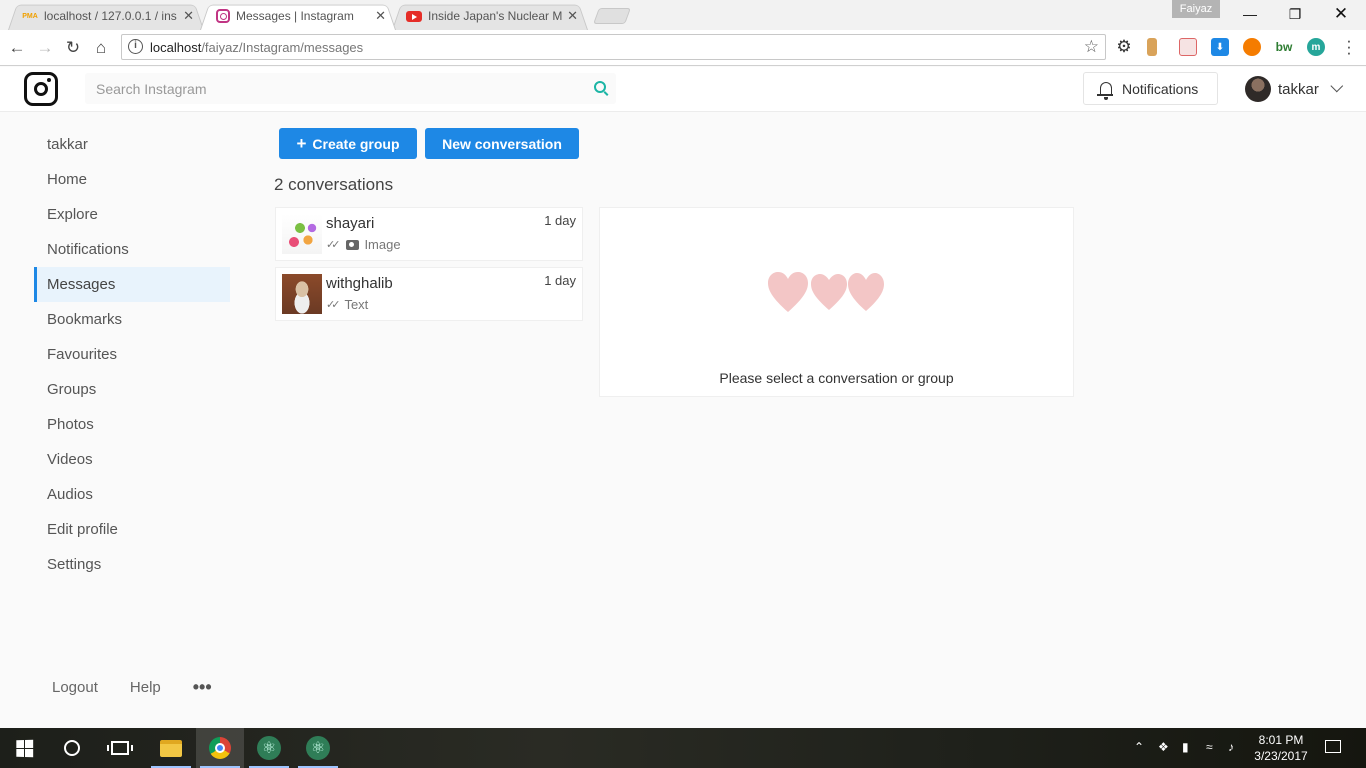  I want to click on wifi-icon: ≈, so click(1209, 747).